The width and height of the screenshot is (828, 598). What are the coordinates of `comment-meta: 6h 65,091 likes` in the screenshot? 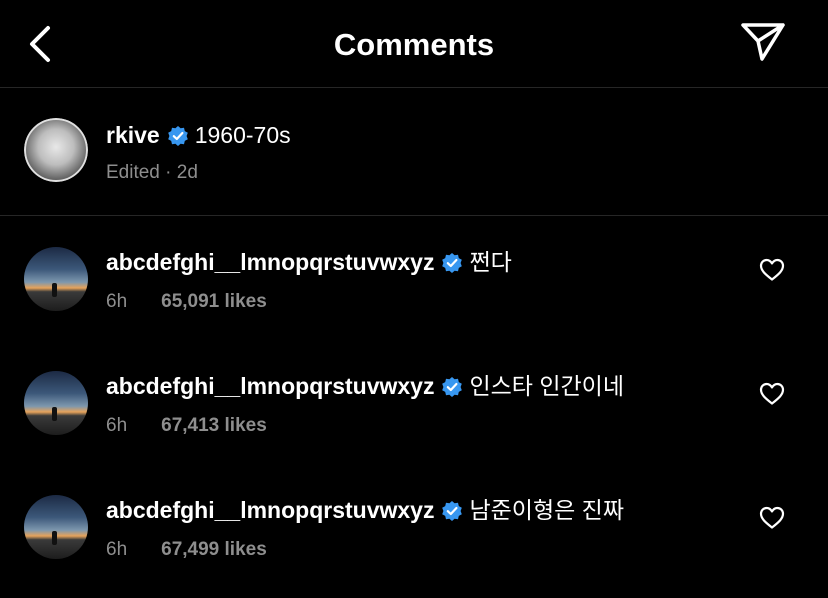 It's located at (186, 302).